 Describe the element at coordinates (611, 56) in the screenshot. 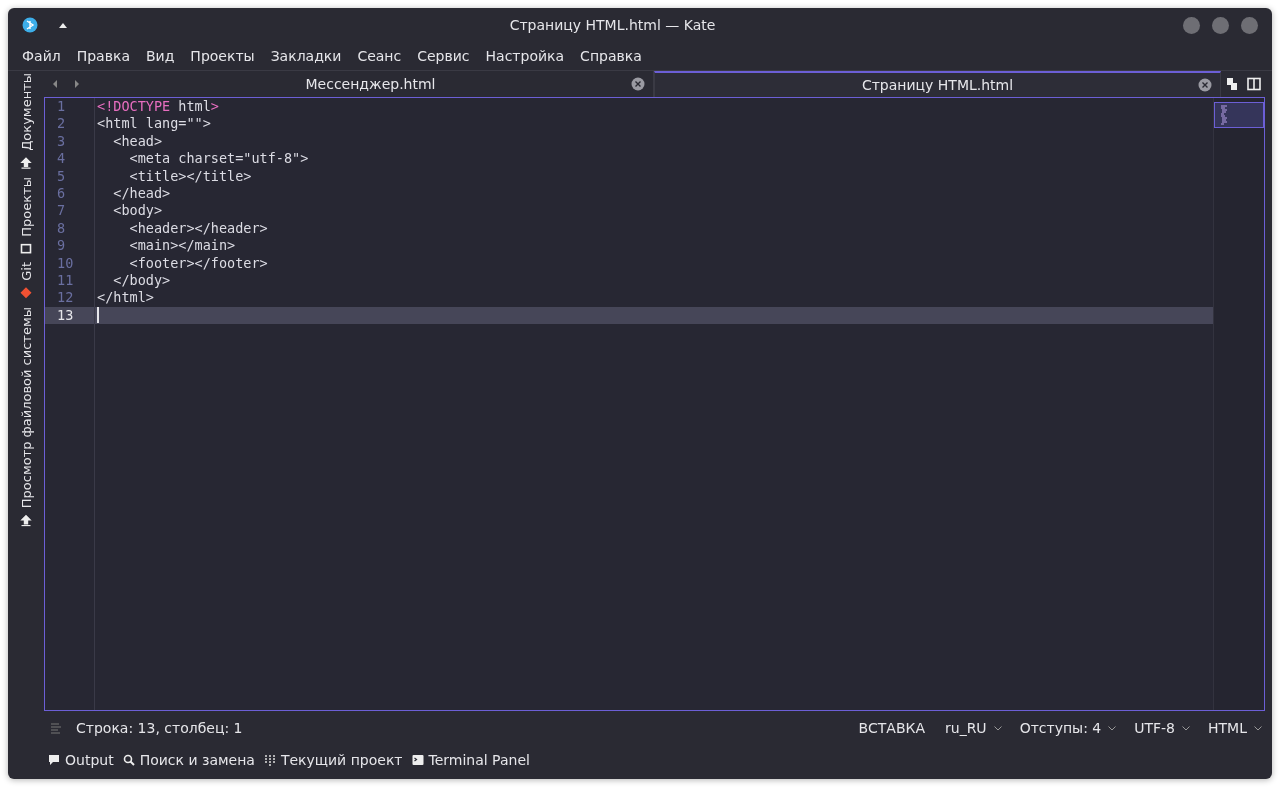

I see `menu-item: Справка` at that location.